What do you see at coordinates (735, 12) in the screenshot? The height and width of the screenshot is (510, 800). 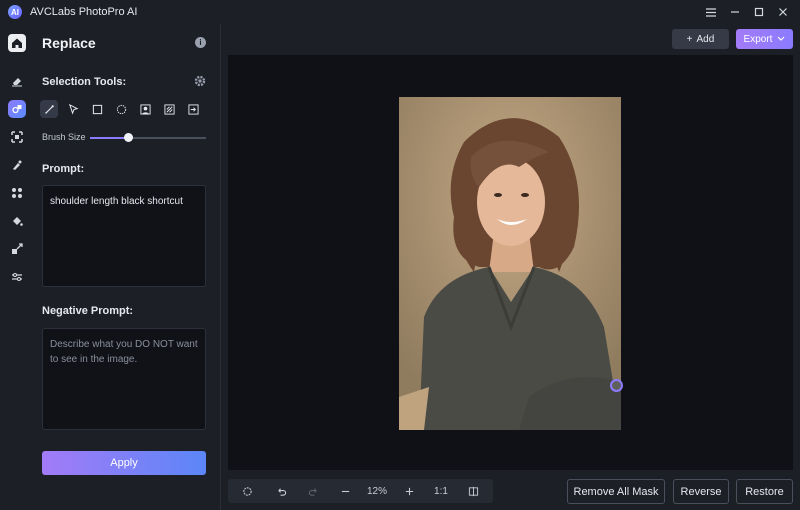 I see `minimize-icon` at bounding box center [735, 12].